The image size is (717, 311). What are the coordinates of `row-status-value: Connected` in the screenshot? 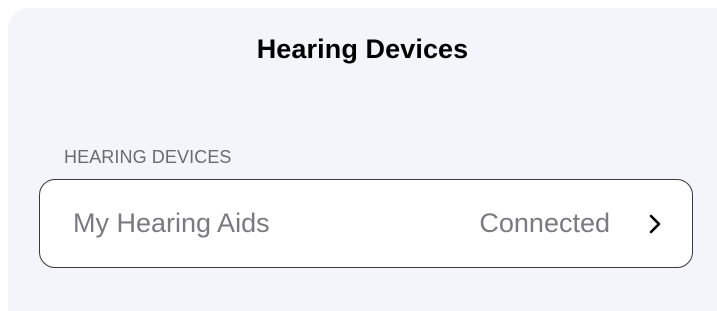 It's located at (544, 223).